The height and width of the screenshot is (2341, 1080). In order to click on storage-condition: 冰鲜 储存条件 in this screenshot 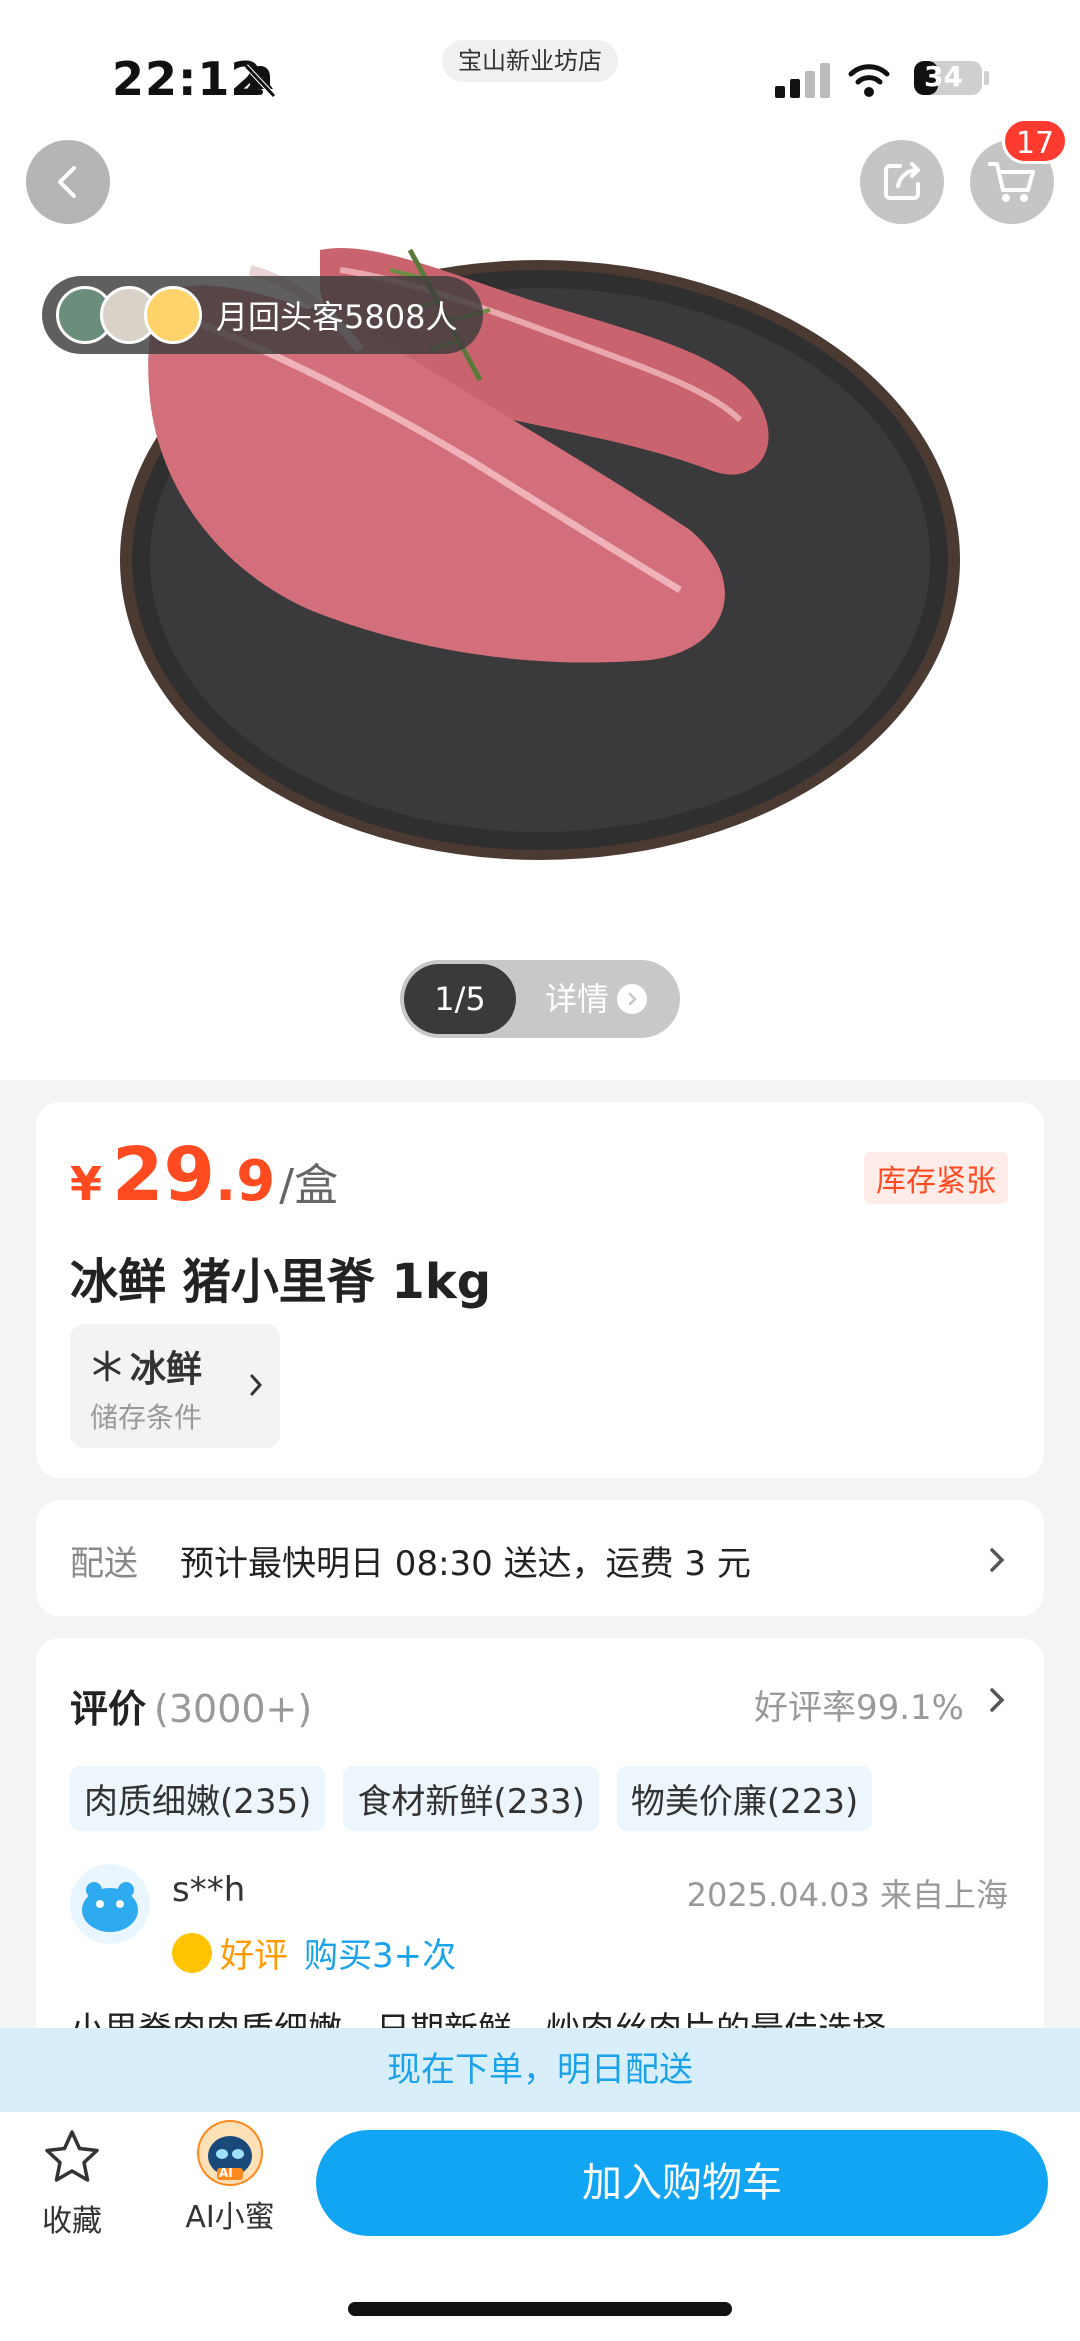, I will do `click(175, 1386)`.